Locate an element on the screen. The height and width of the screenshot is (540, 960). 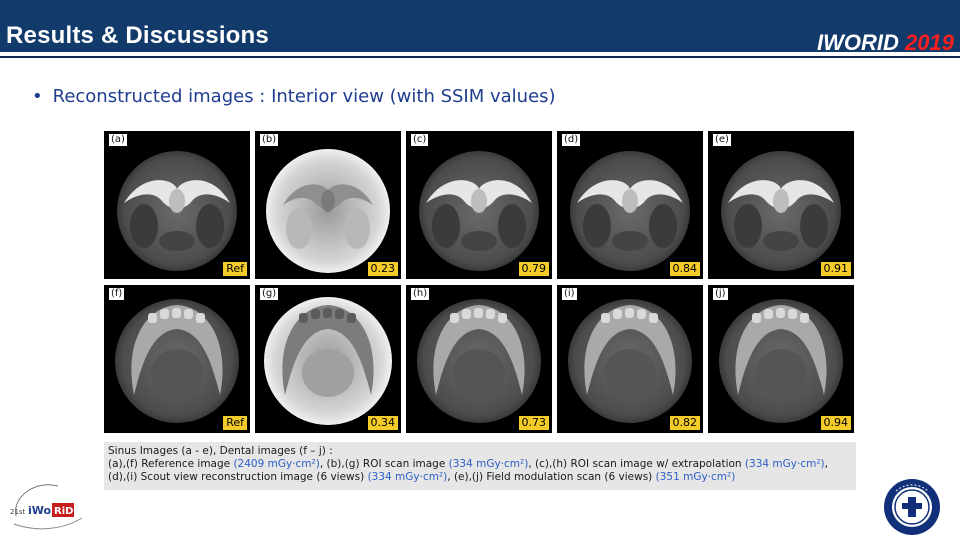
svg-text: RiD is located at coordinates (63, 511).